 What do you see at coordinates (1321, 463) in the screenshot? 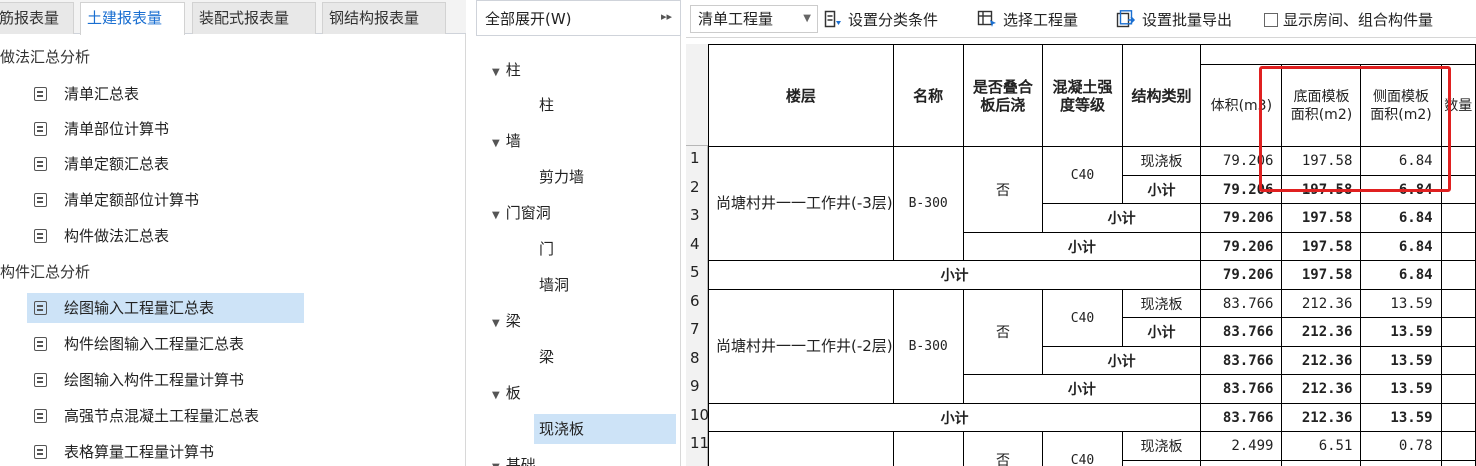
I see `cell-bottom-area` at bounding box center [1321, 463].